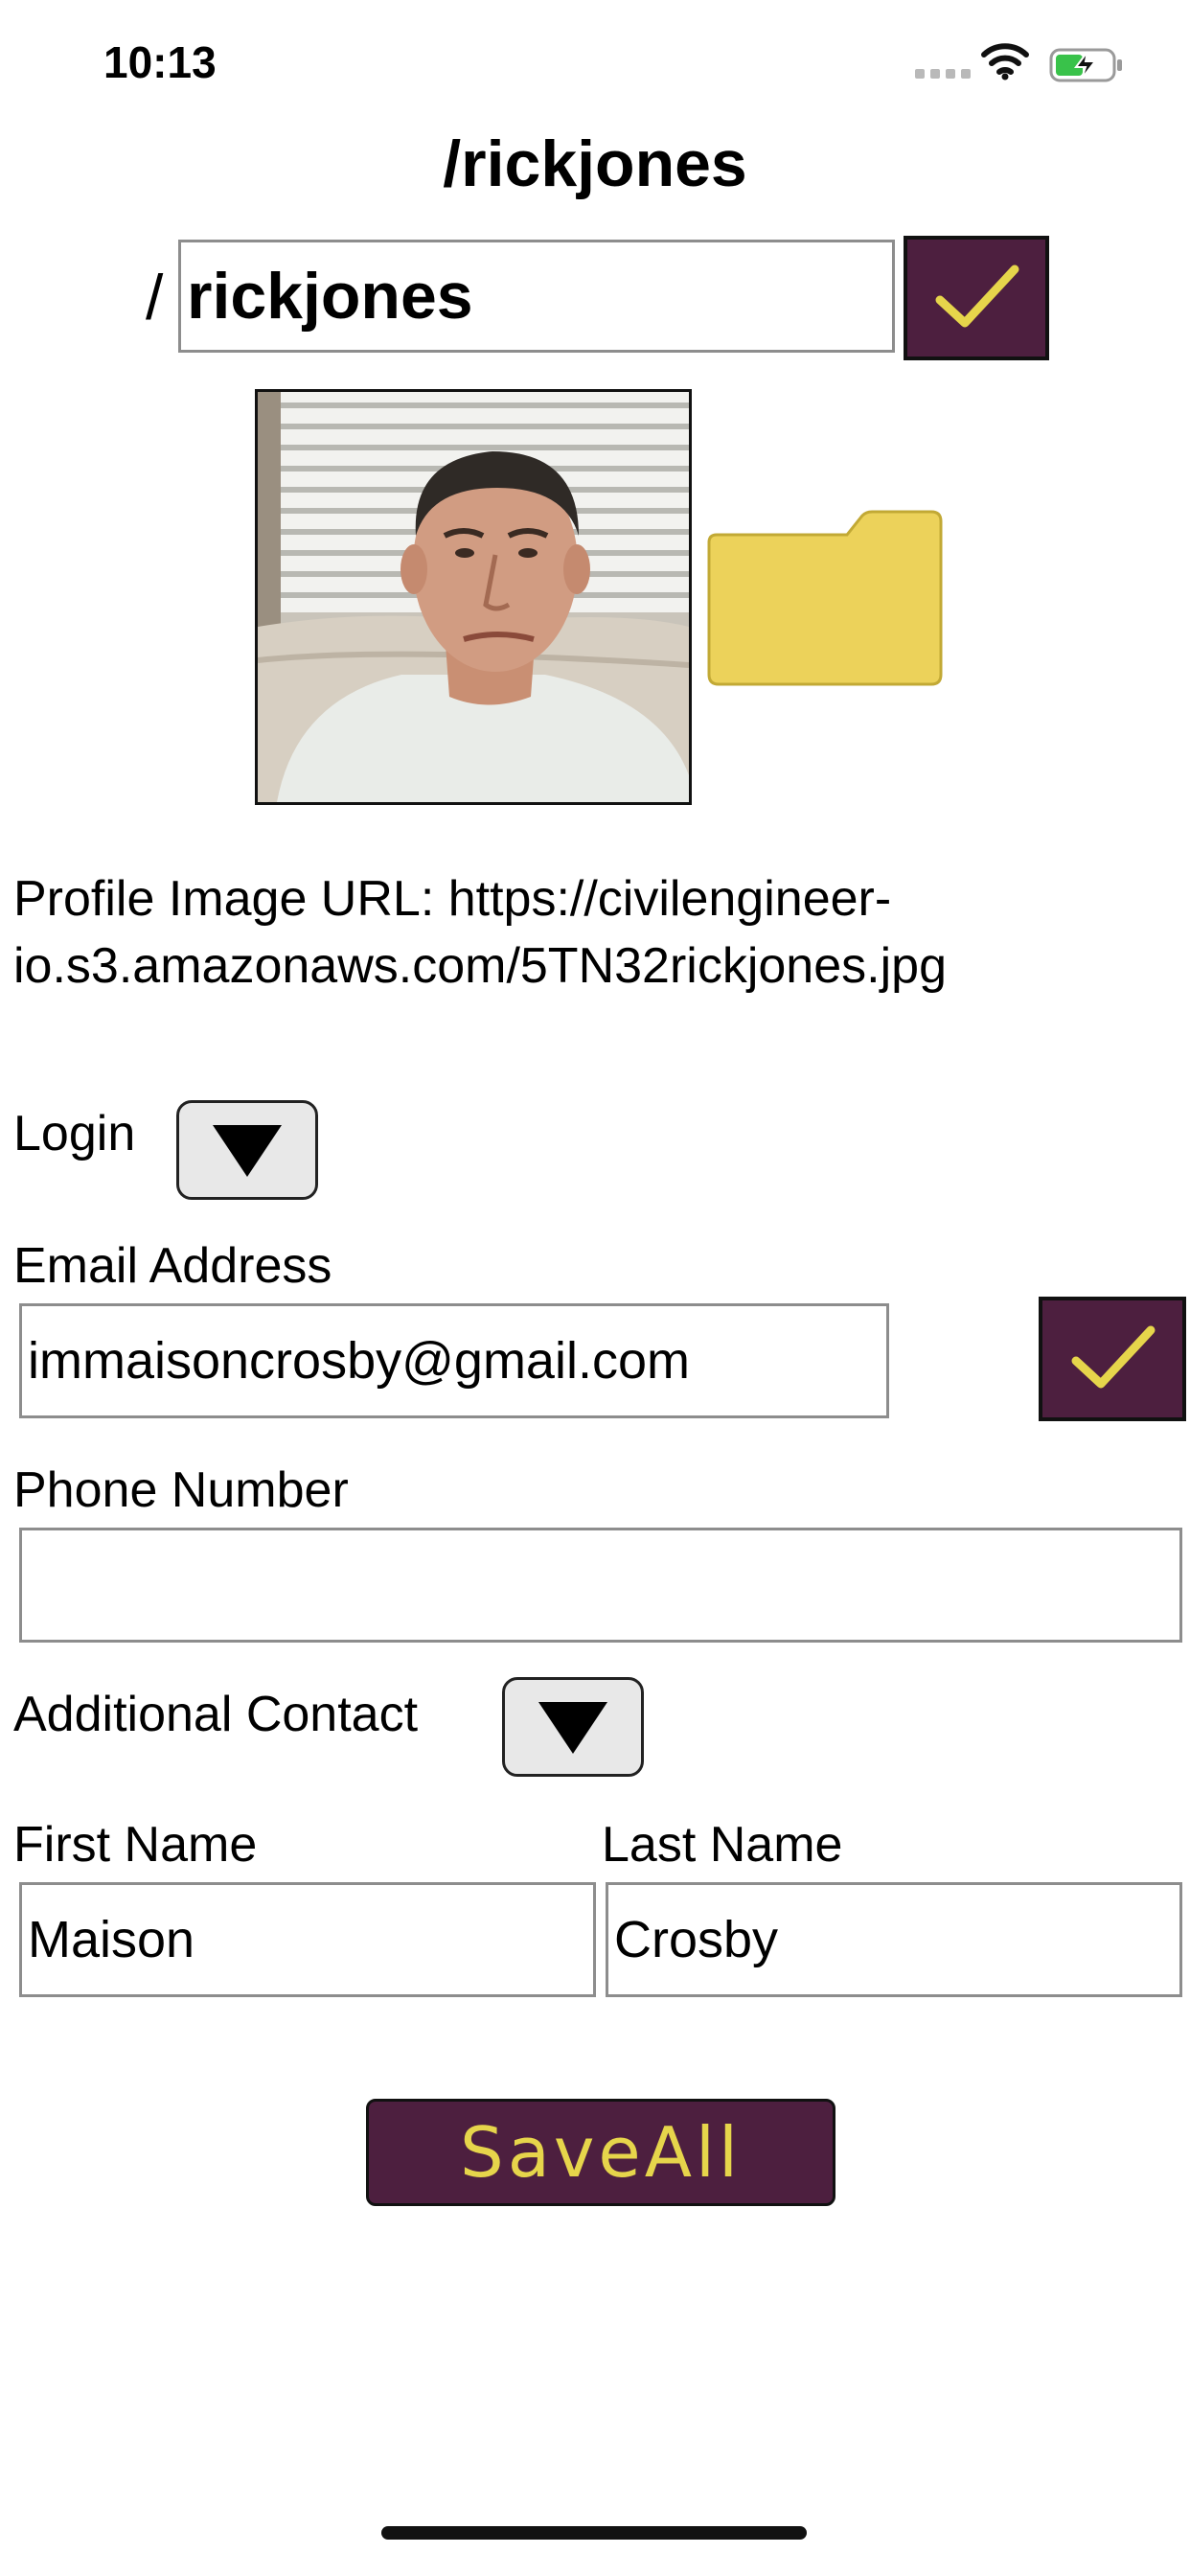  What do you see at coordinates (474, 597) in the screenshot?
I see `profile-photo` at bounding box center [474, 597].